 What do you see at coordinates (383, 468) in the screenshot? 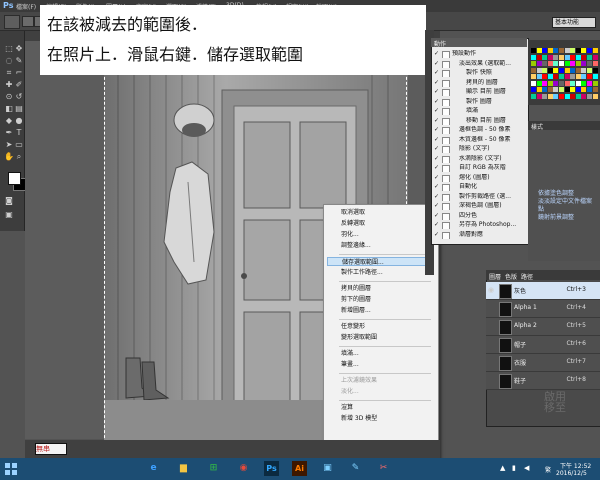
I see `snipping-icon: ✂` at bounding box center [383, 468].